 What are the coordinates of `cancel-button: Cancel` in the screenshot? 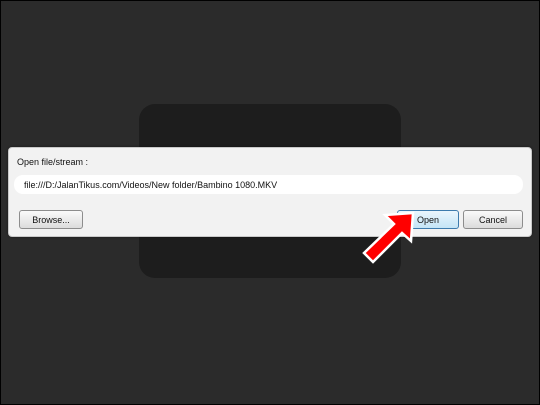 It's located at (493, 219).